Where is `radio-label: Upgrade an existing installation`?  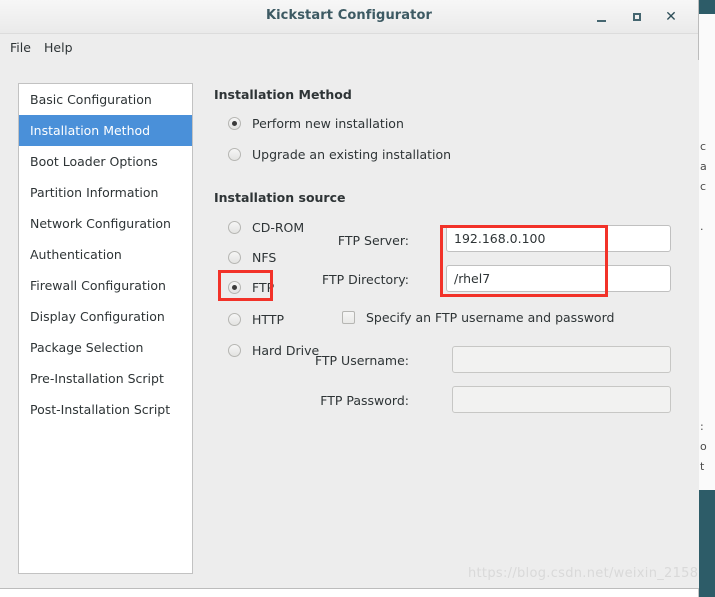 radio-label: Upgrade an existing installation is located at coordinates (352, 154).